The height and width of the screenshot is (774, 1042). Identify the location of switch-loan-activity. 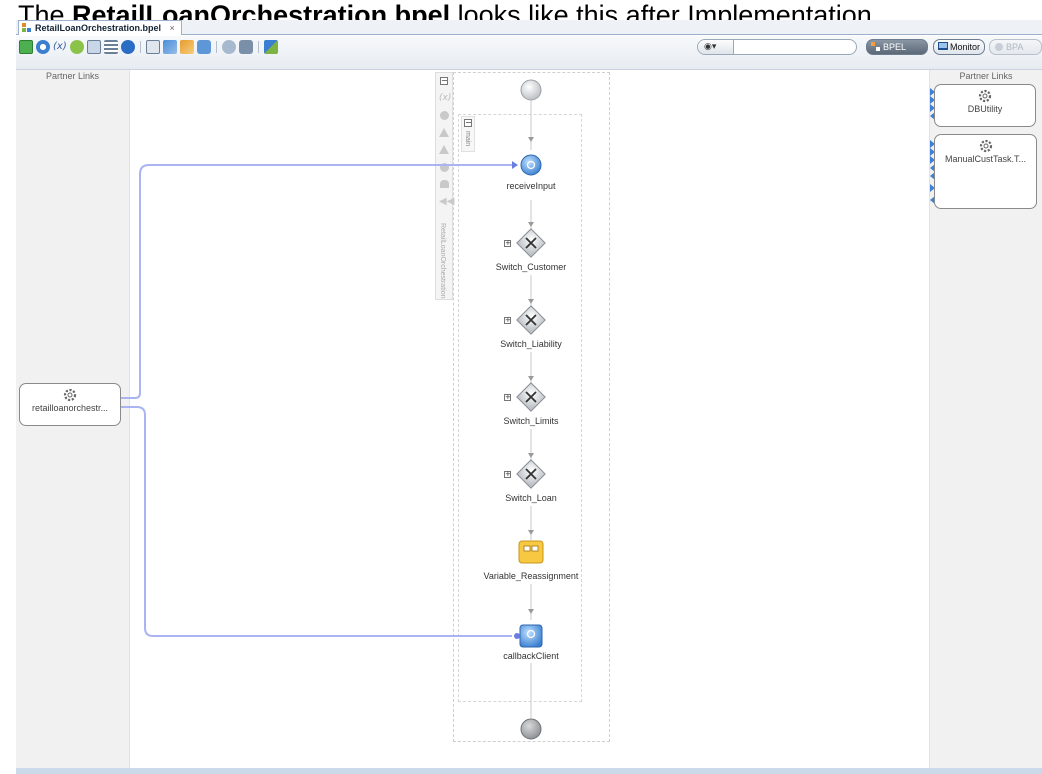
(531, 474).